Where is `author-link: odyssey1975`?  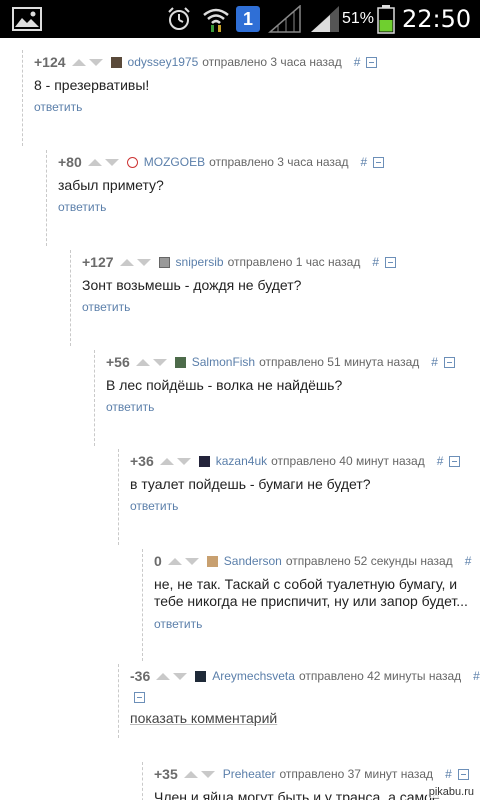
author-link: odyssey1975 is located at coordinates (163, 62).